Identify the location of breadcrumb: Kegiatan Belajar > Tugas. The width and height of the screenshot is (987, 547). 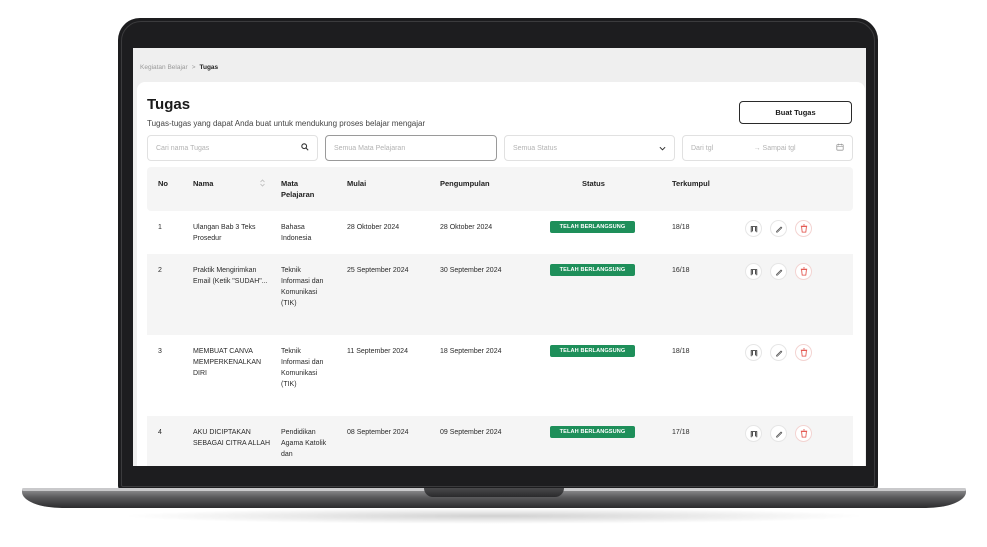
(179, 67).